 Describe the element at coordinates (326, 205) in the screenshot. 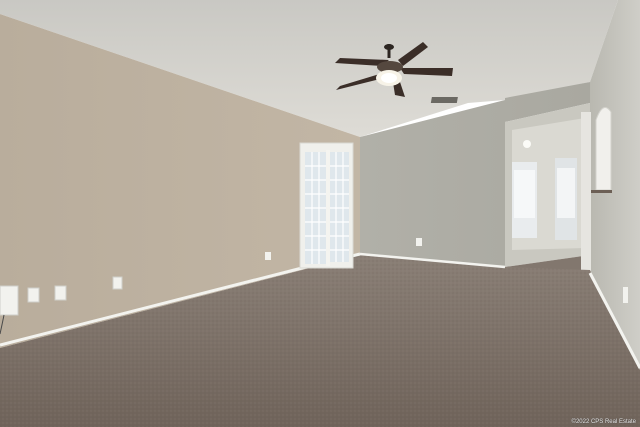

I see `french-door` at that location.